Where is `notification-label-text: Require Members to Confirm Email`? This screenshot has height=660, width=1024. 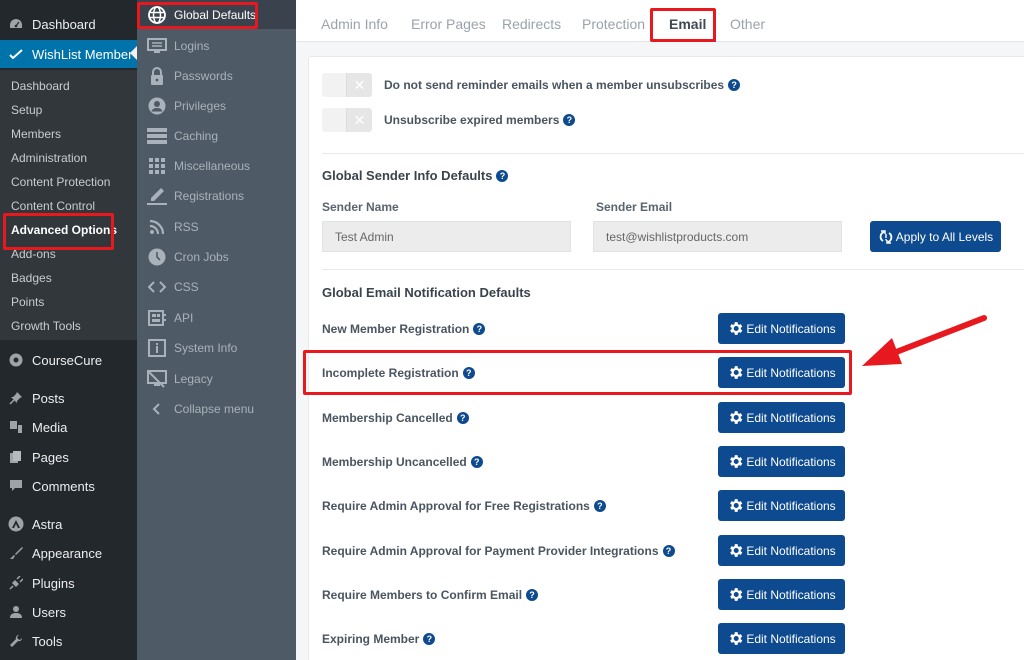
notification-label-text: Require Members to Confirm Email is located at coordinates (422, 595).